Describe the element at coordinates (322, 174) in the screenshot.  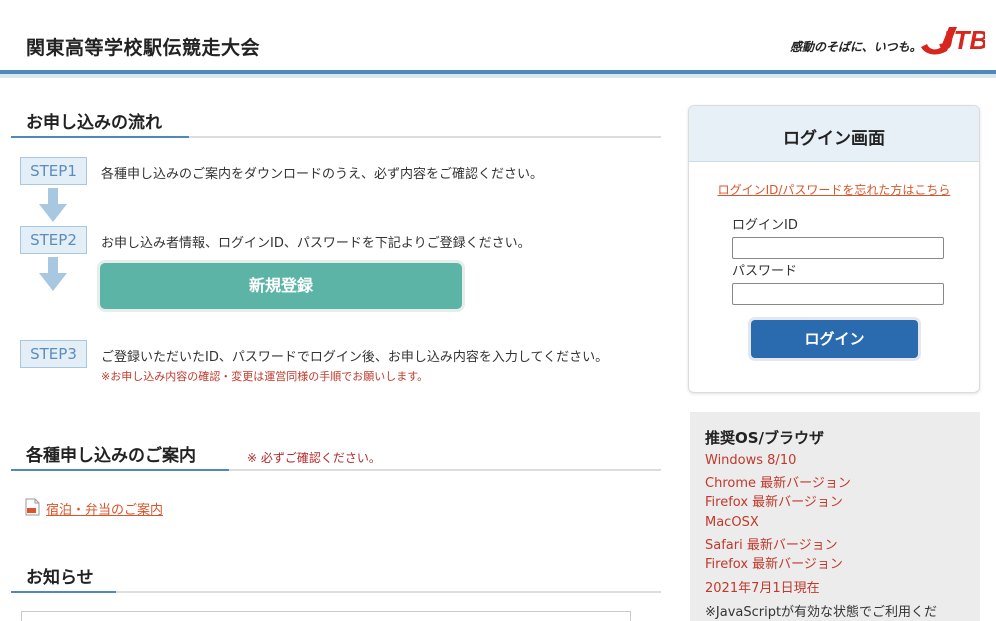
I see `step1-text: 各種申し込みのご案内をダウンロードのうえ、必ず内容をご確認ください。` at that location.